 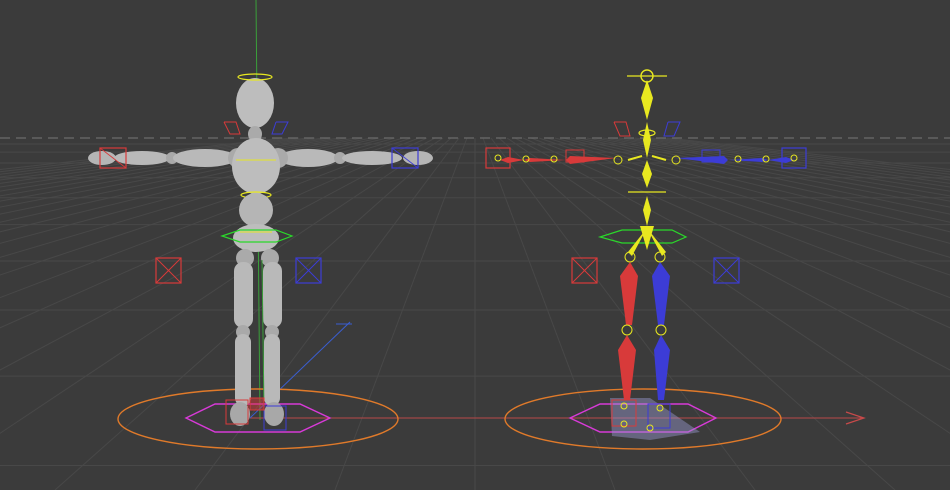 What do you see at coordinates (738, 159) in the screenshot?
I see `rig-right-elbow-joint` at bounding box center [738, 159].